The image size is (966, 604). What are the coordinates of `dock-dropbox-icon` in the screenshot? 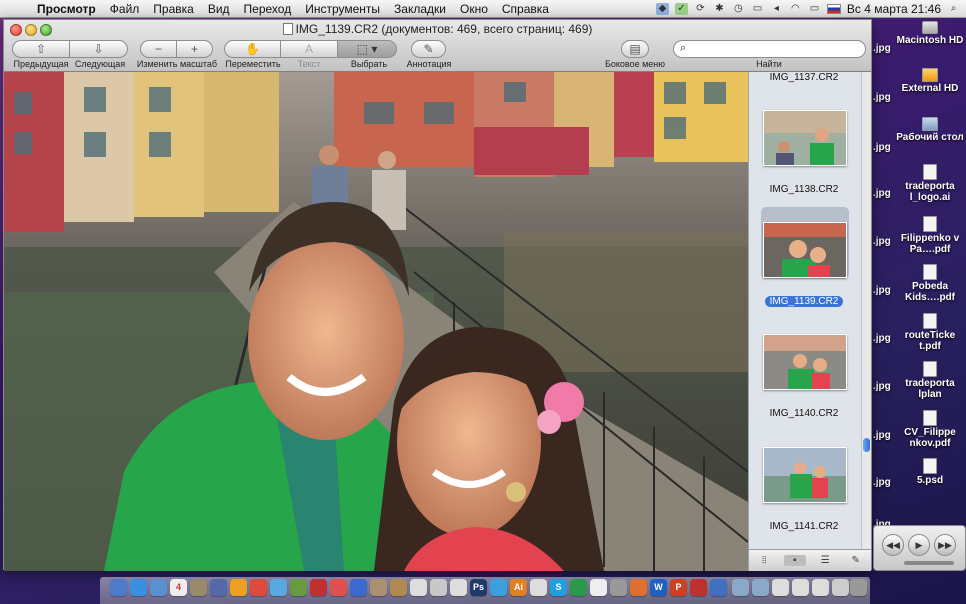 It's located at (358, 587).